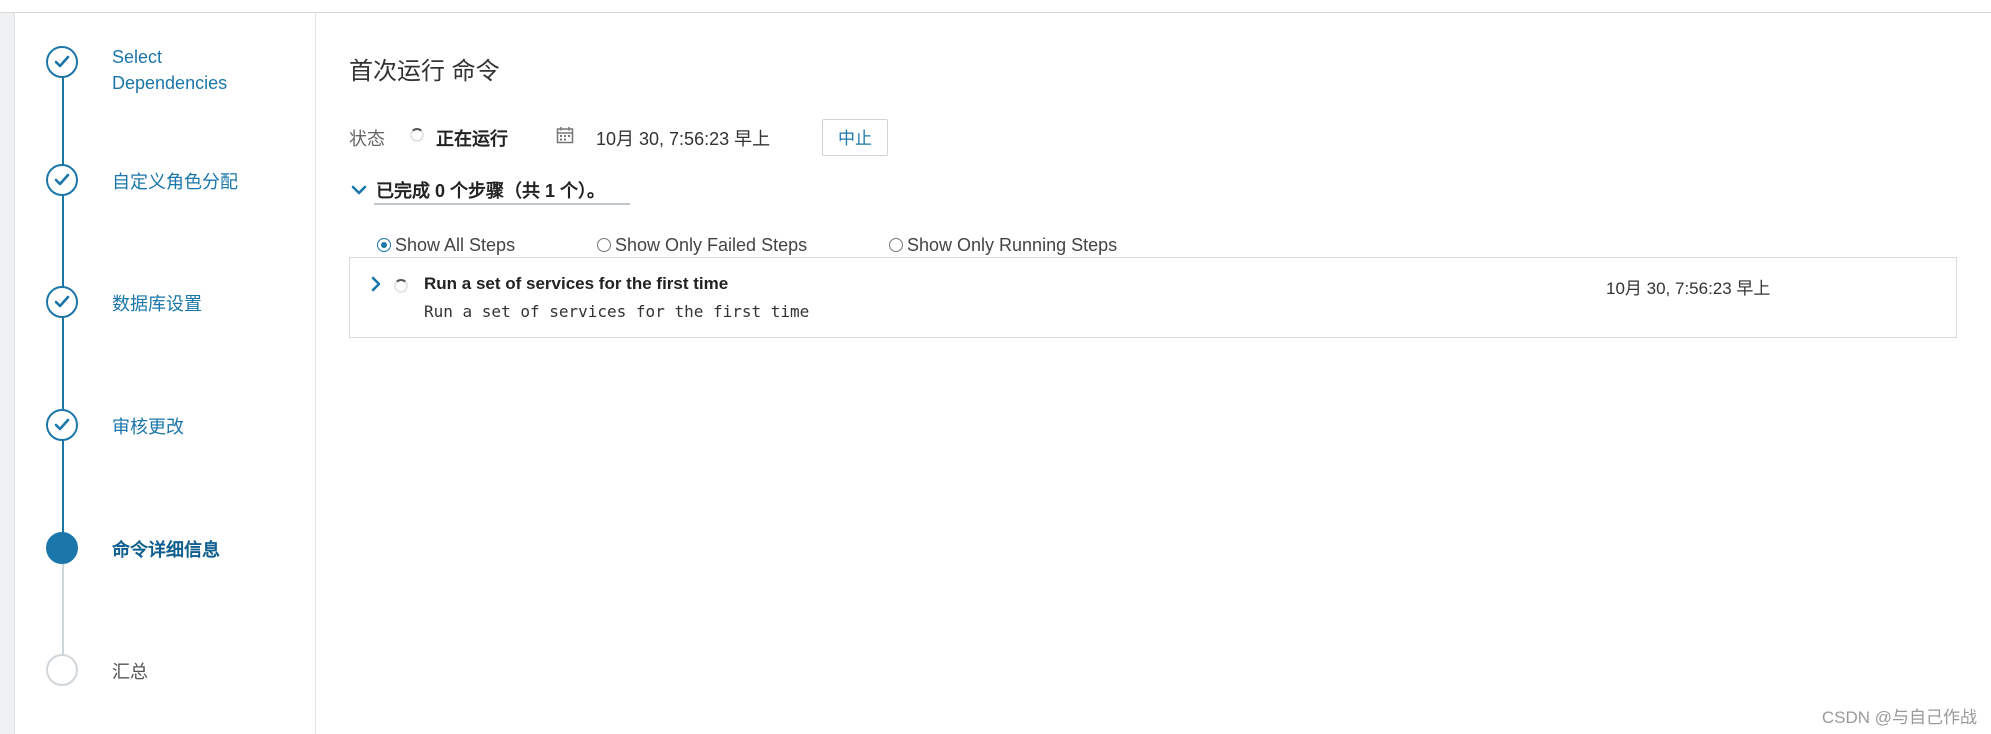 The width and height of the screenshot is (1991, 734). What do you see at coordinates (565, 135) in the screenshot?
I see `calendar-icon` at bounding box center [565, 135].